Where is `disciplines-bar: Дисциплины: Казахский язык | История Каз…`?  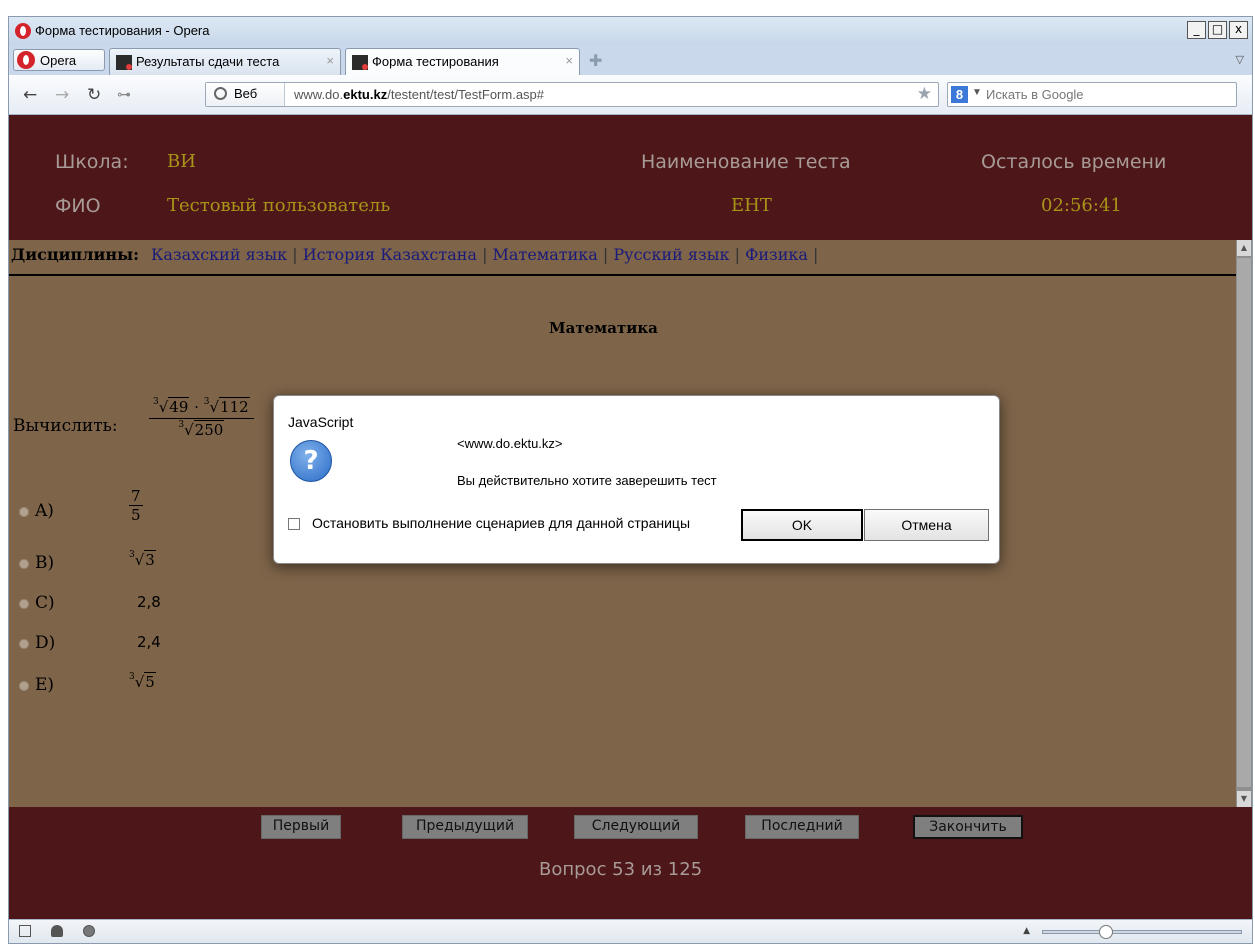 disciplines-bar: Дисциплины: Казахский язык | История Каз… is located at coordinates (622, 258).